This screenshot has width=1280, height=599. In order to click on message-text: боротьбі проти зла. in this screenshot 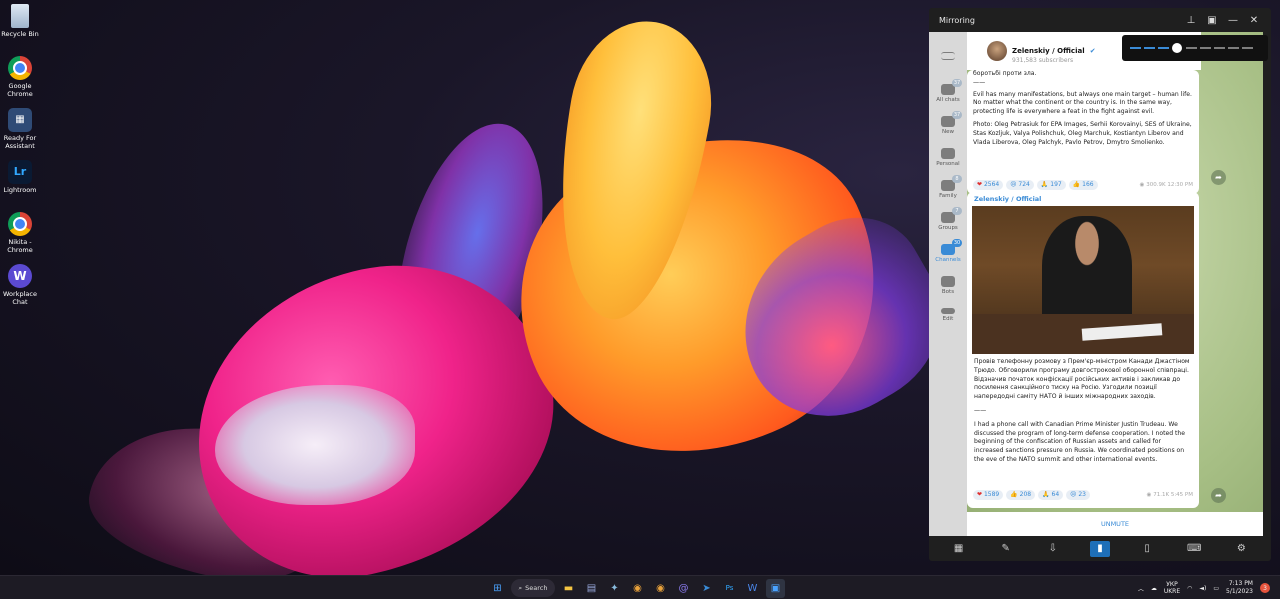, I will do `click(1005, 73)`.